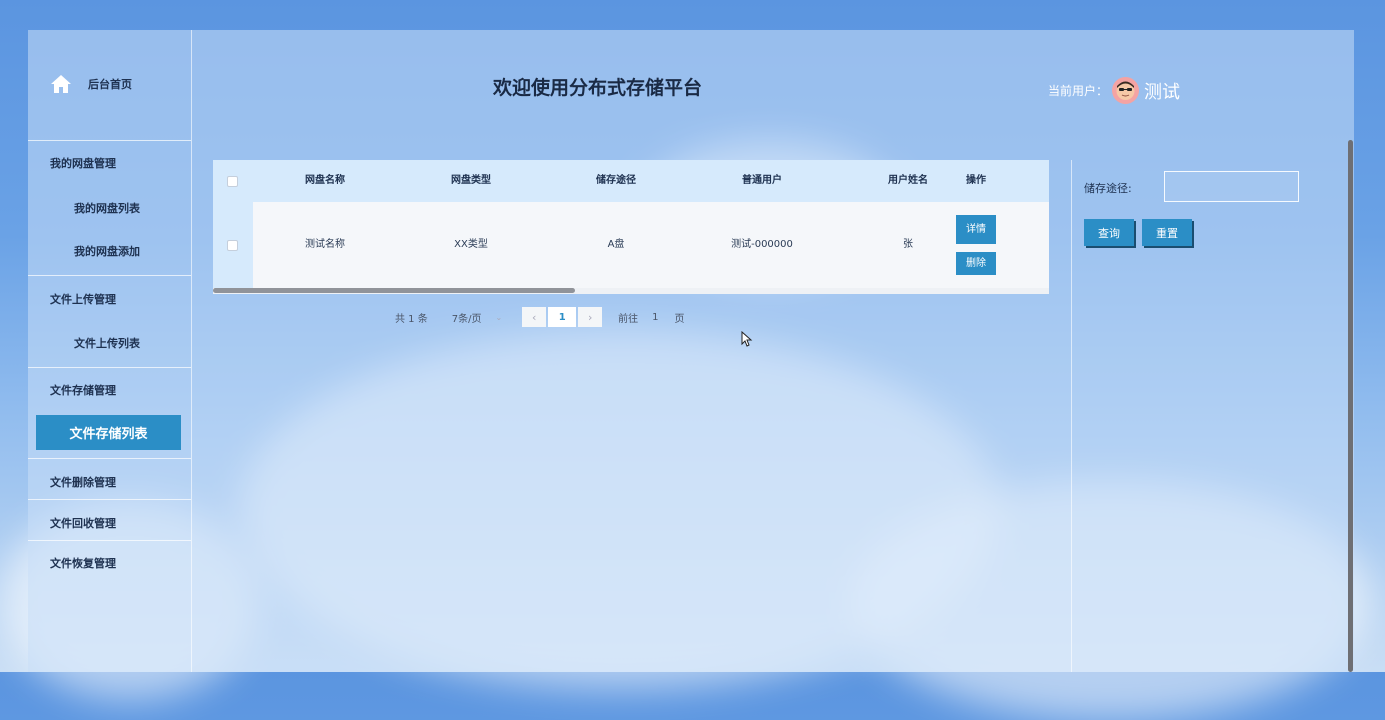 The image size is (1385, 720). Describe the element at coordinates (83, 482) in the screenshot. I see `sidebar-group-delete: 文件删除管理` at that location.